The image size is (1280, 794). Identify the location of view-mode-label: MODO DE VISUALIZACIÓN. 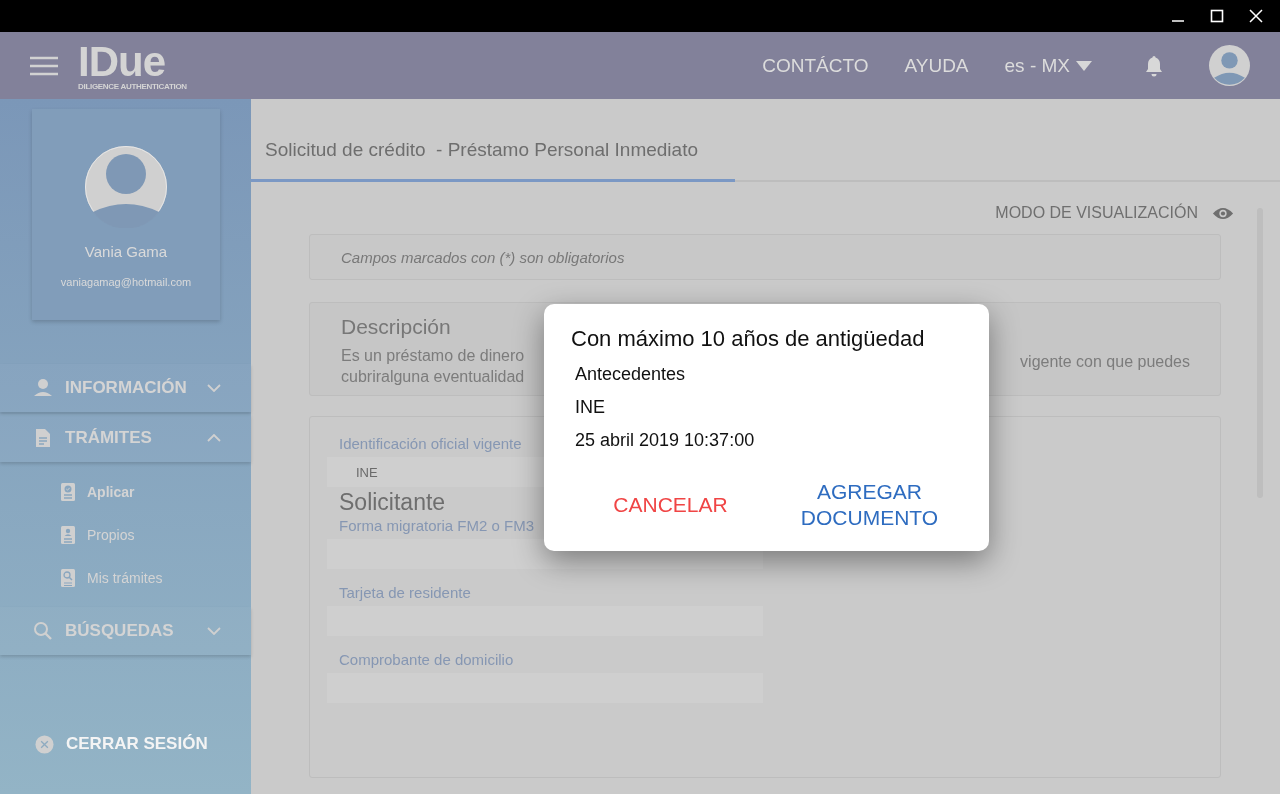
(1096, 213).